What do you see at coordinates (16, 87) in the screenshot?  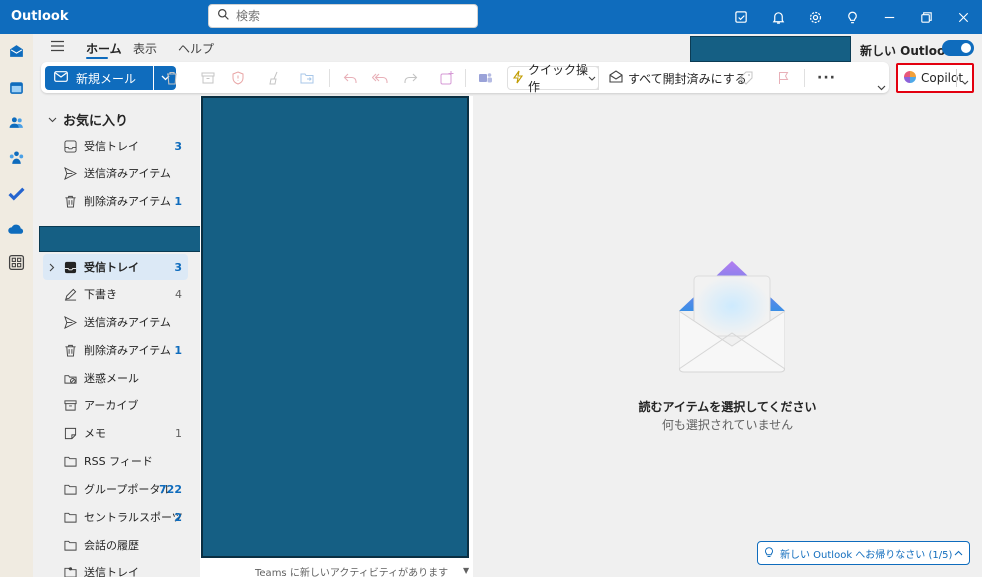 I see `calendar-icon` at bounding box center [16, 87].